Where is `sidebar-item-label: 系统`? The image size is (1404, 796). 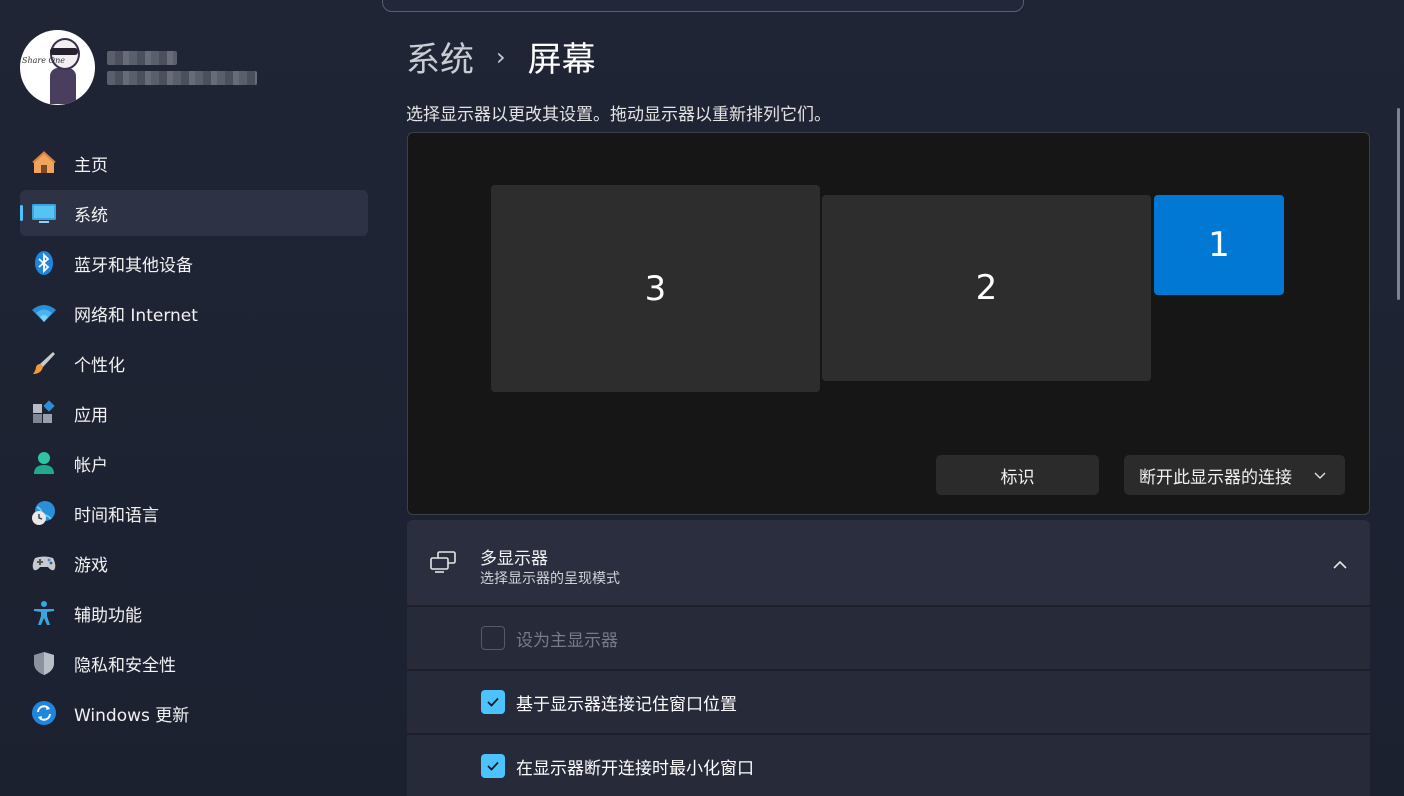 sidebar-item-label: 系统 is located at coordinates (91, 215).